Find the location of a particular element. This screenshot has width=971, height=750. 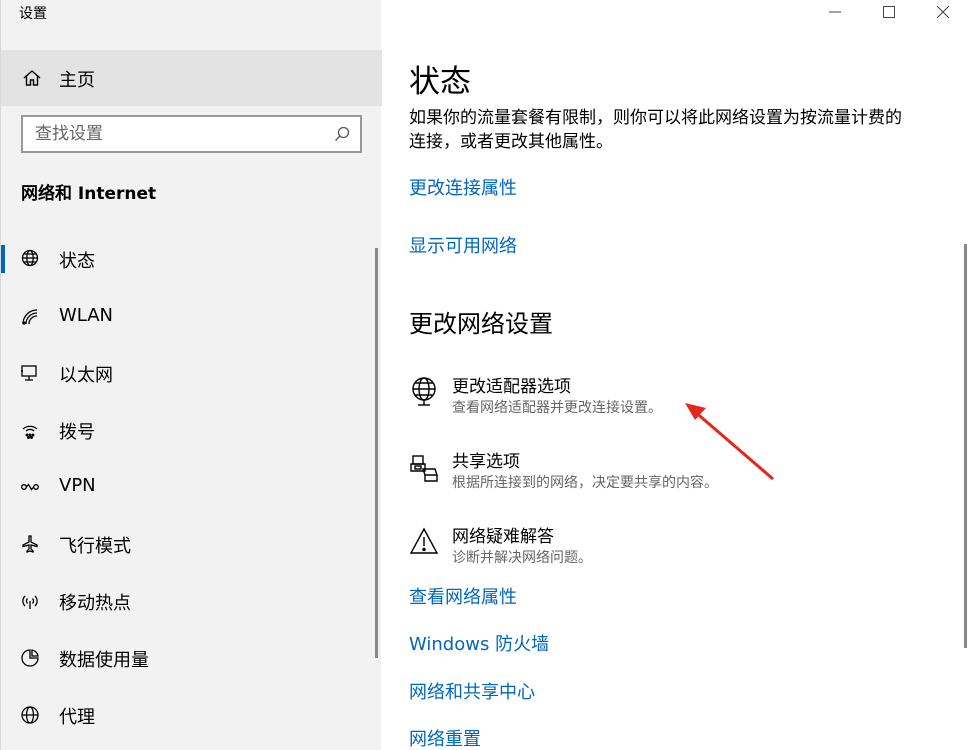

sidebar-item-label: 代理 is located at coordinates (77, 717).